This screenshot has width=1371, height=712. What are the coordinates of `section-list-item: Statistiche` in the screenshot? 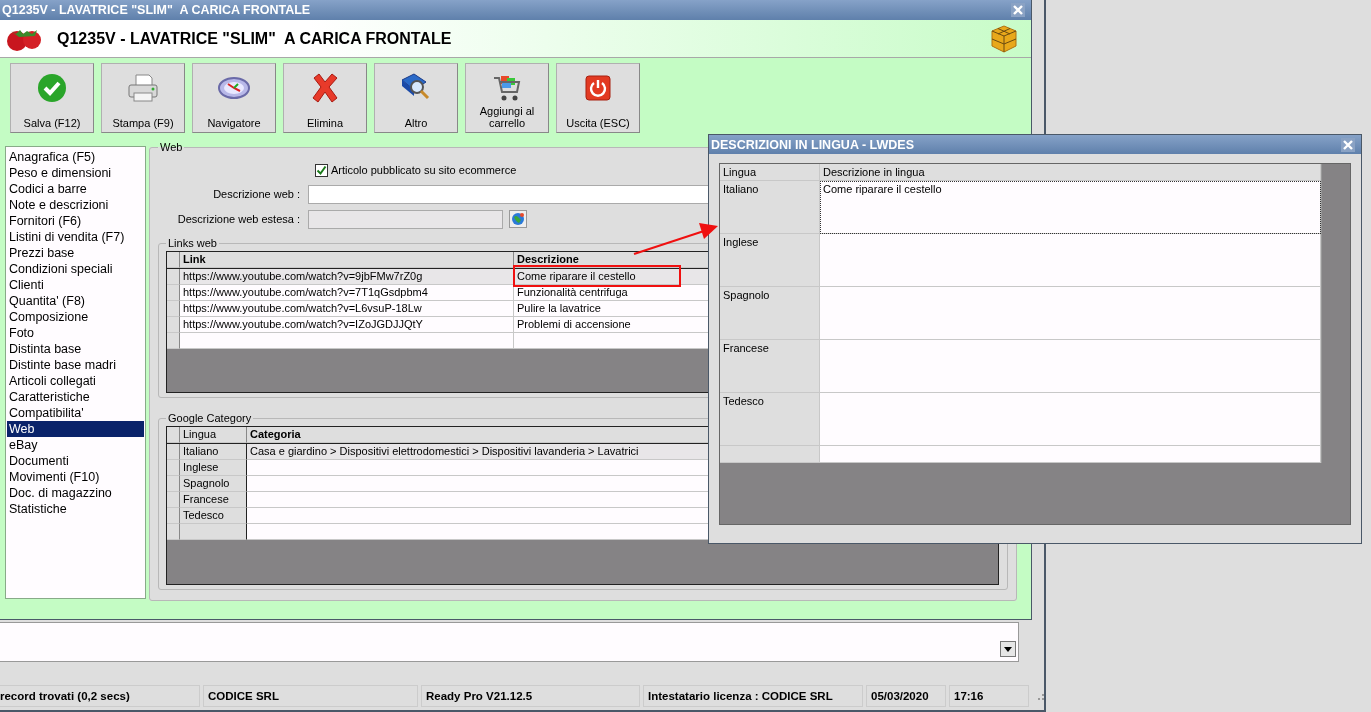 It's located at (75, 509).